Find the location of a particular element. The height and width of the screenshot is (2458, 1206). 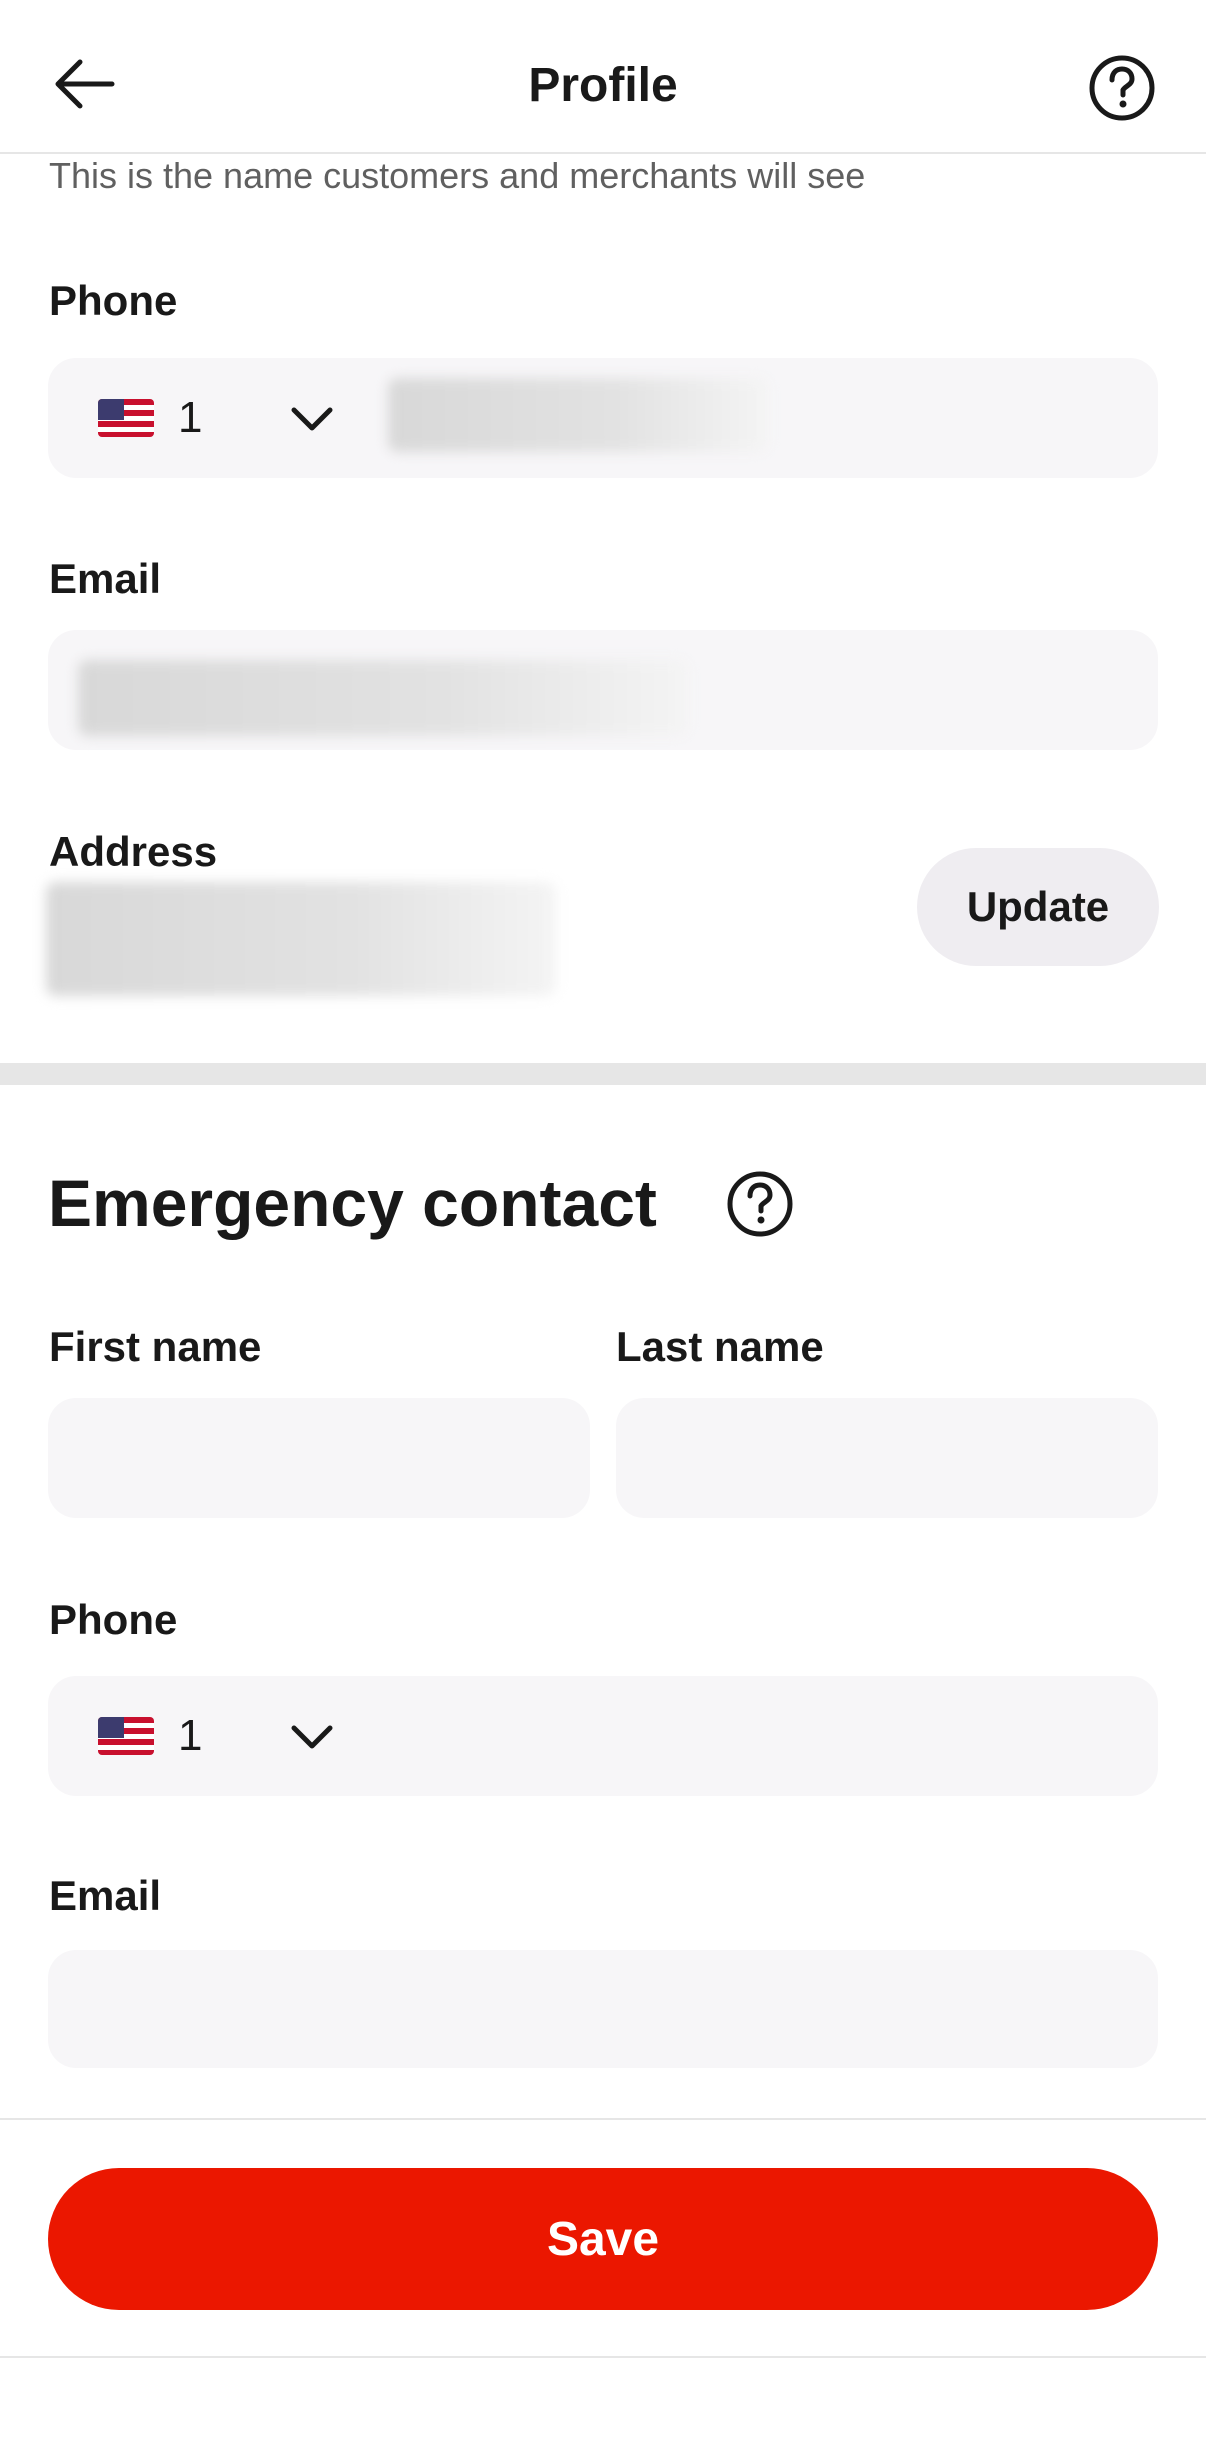

update-address-button: Update is located at coordinates (1038, 907).